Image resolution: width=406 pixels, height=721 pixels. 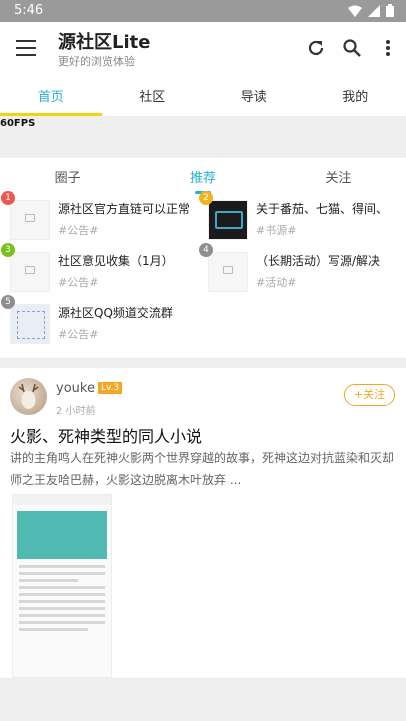 What do you see at coordinates (100, 270) in the screenshot?
I see `recommend-item: 3 社区意见收集（1月） #公告#` at bounding box center [100, 270].